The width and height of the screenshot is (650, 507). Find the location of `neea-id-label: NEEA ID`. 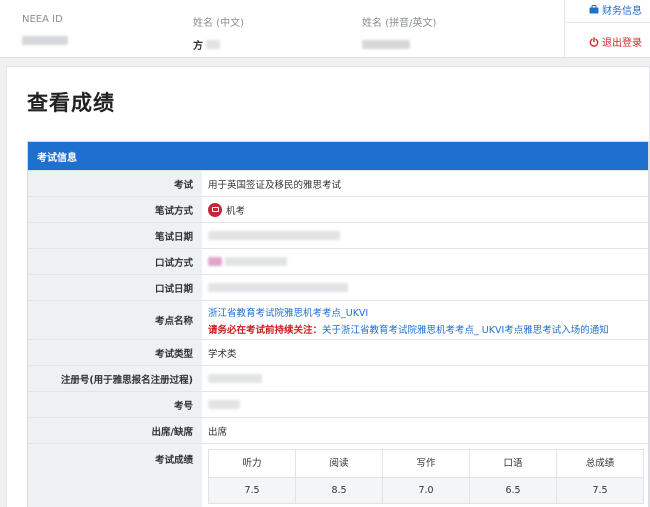

neea-id-label: NEEA ID is located at coordinates (42, 19).